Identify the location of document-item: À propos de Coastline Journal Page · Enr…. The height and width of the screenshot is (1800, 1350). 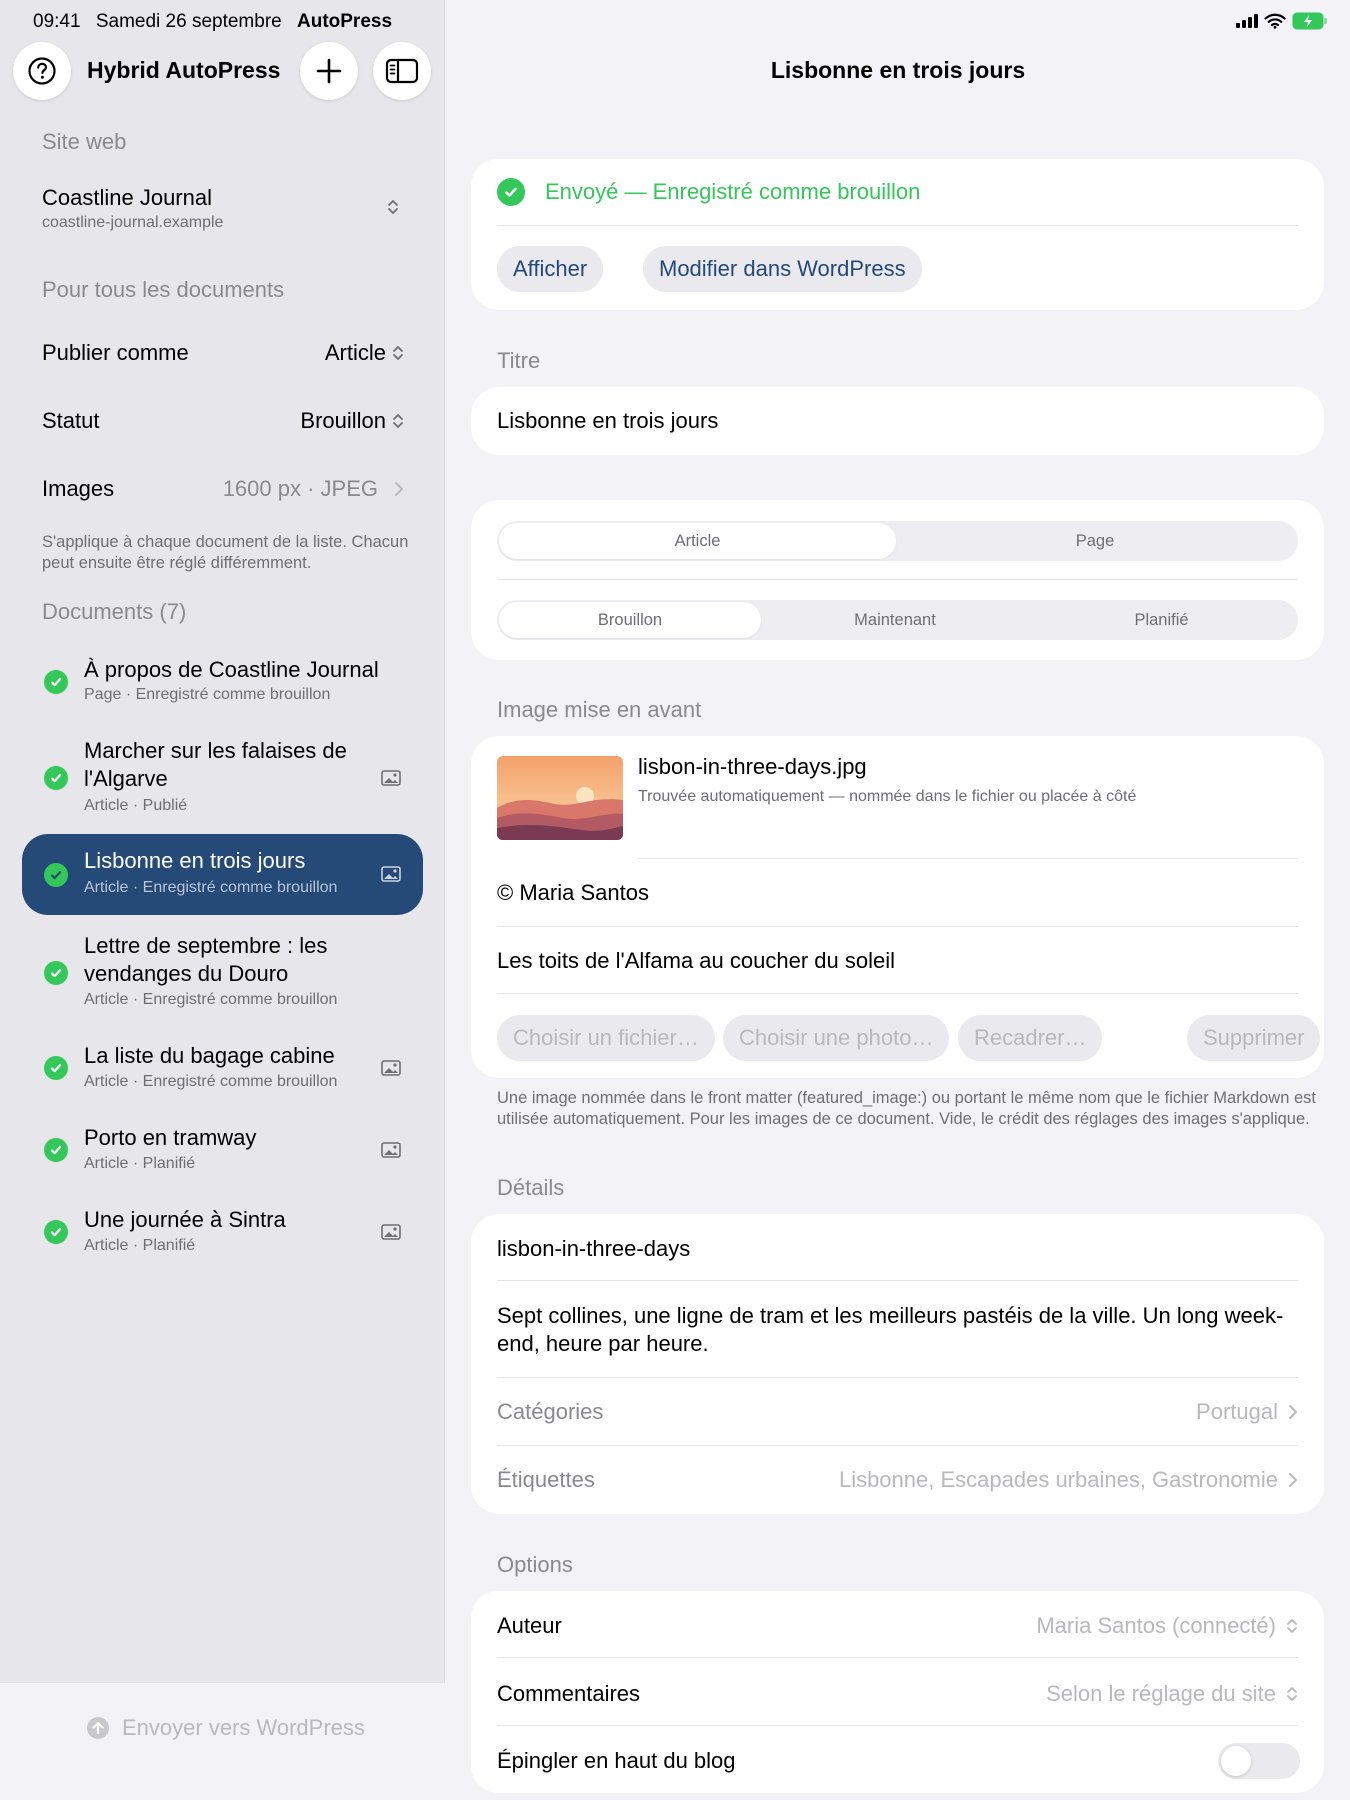
(222, 682).